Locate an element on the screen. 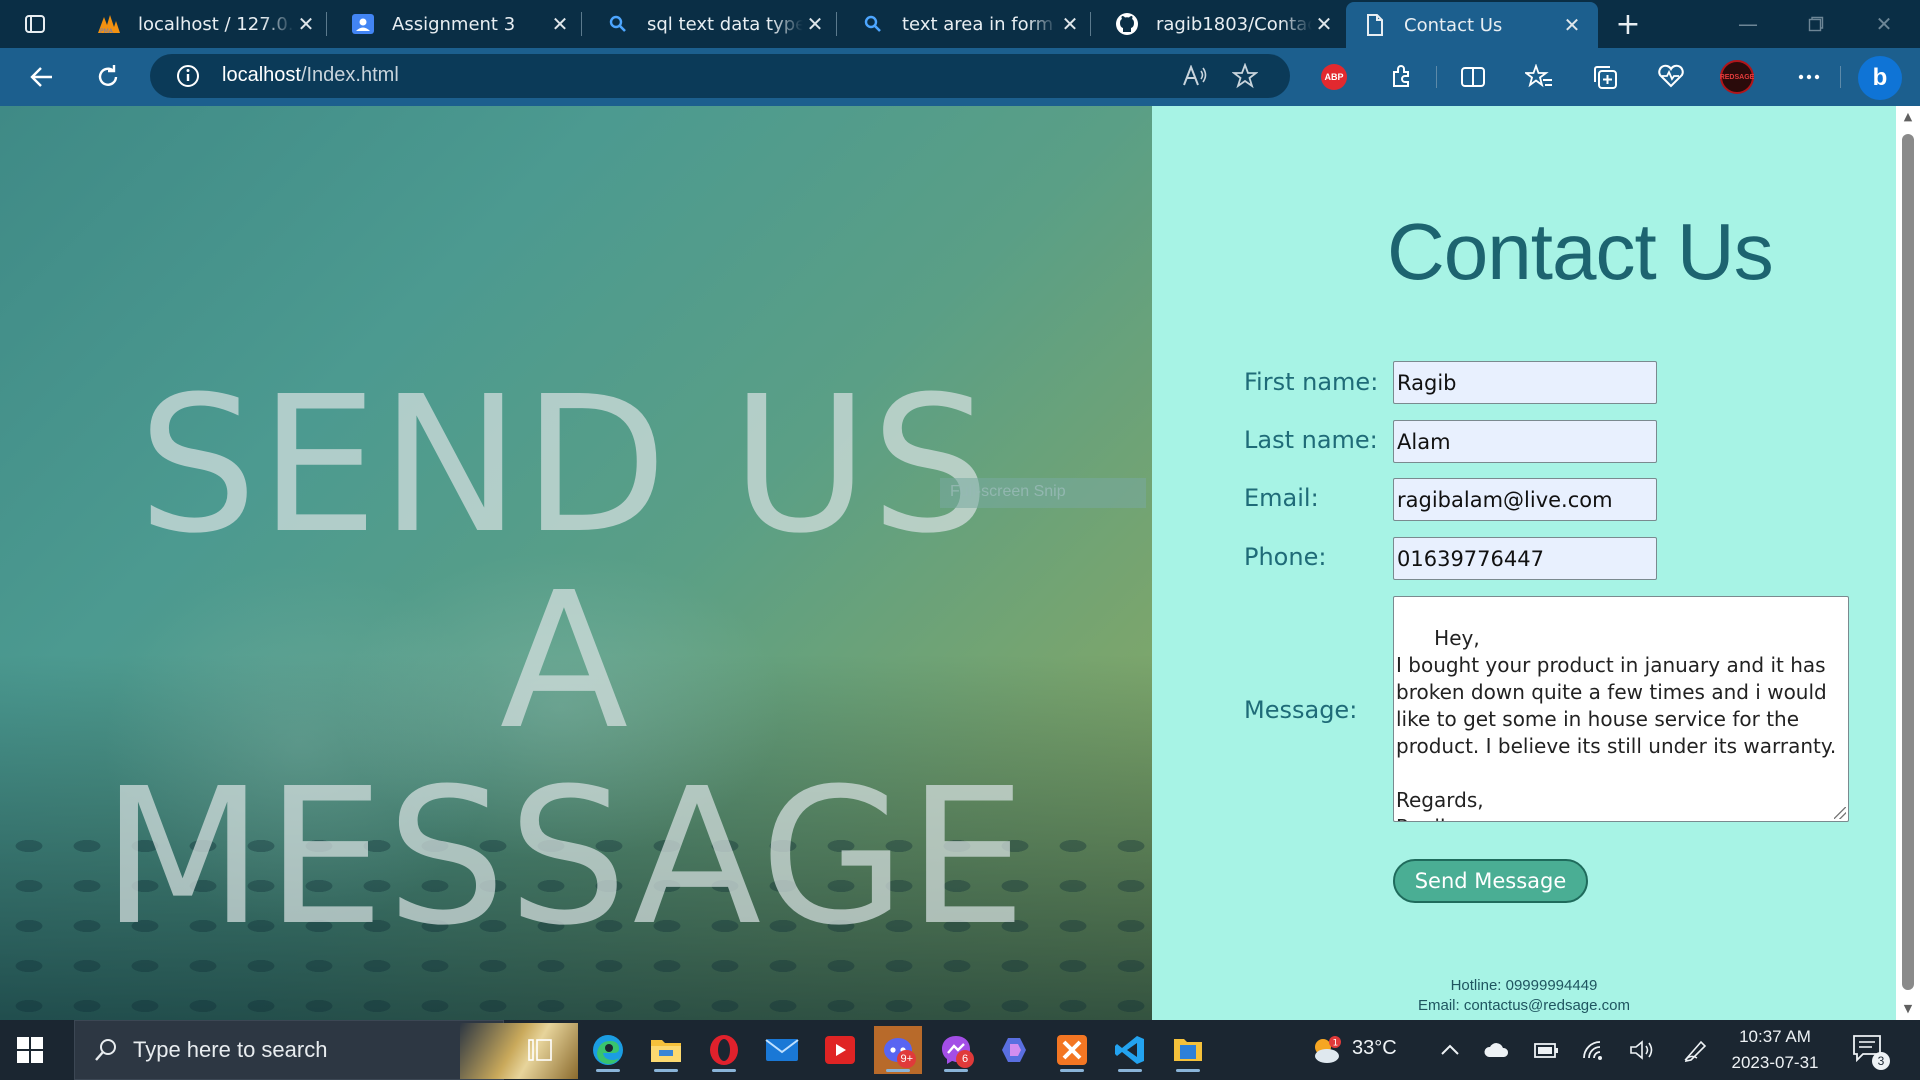  github-icon is located at coordinates (1127, 24).